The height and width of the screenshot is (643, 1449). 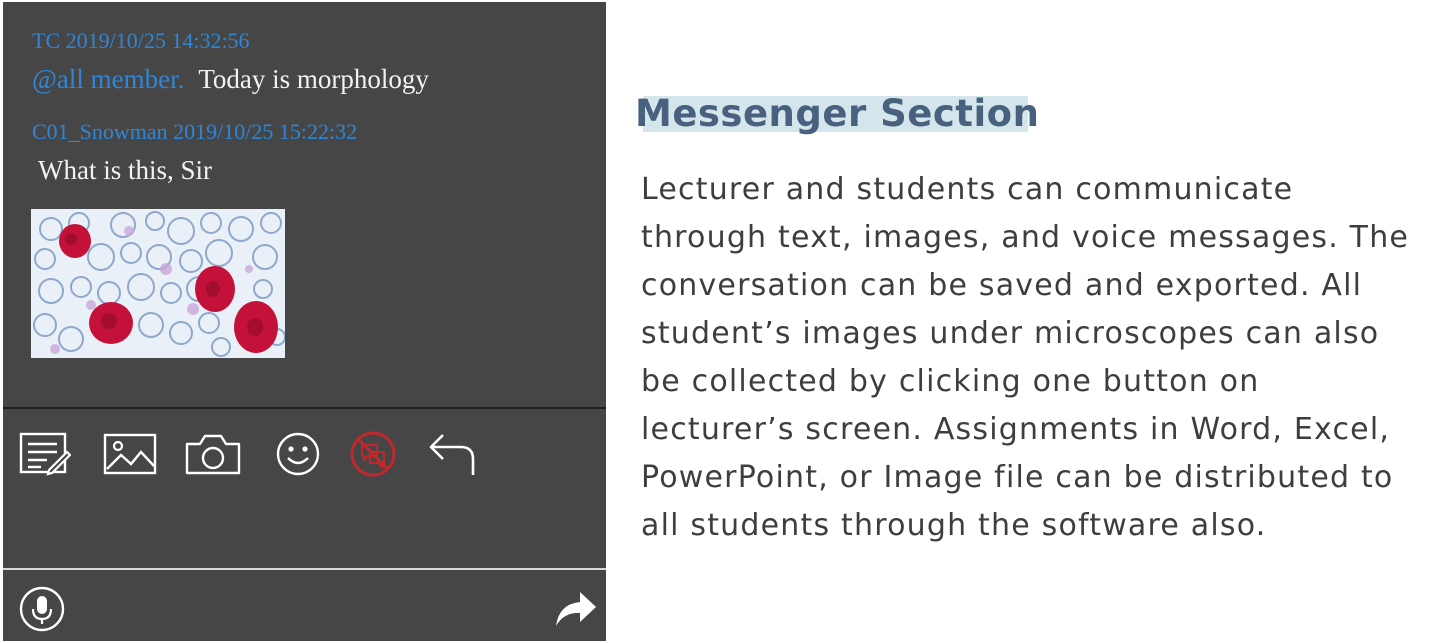 What do you see at coordinates (950, 381) in the screenshot?
I see `description-line: be collected by clicking one button on` at bounding box center [950, 381].